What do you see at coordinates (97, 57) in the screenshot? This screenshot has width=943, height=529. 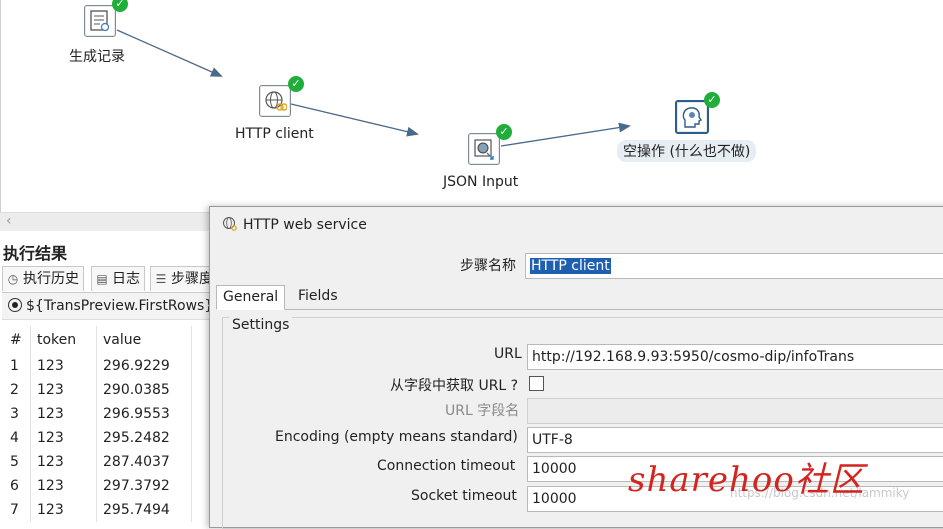 I see `step-label-generate: 生成记录` at bounding box center [97, 57].